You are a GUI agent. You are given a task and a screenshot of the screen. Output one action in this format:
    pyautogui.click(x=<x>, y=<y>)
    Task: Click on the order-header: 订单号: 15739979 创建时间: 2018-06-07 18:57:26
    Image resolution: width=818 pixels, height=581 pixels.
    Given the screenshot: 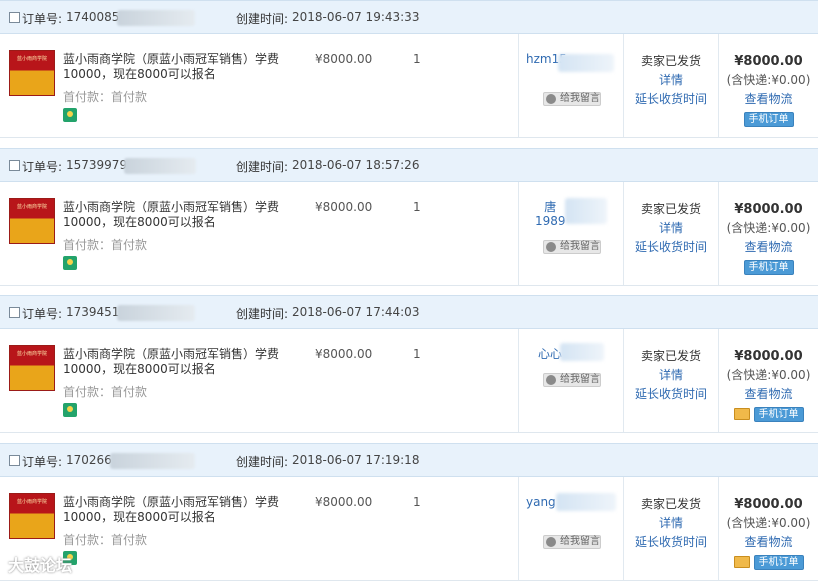 What is the action you would take?
    pyautogui.click(x=409, y=165)
    